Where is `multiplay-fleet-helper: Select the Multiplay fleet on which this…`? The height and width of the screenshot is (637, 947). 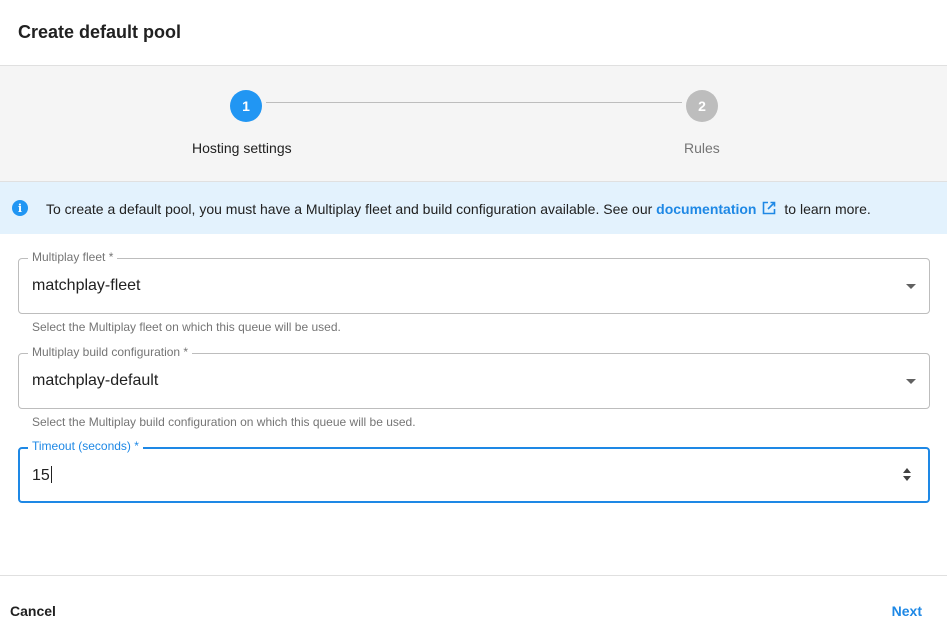
multiplay-fleet-helper: Select the Multiplay fleet on which this… is located at coordinates (186, 327).